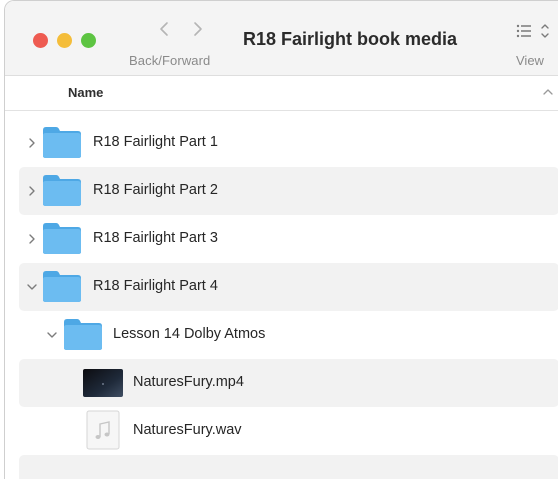 The height and width of the screenshot is (479, 558). What do you see at coordinates (189, 334) in the screenshot?
I see `list-item-label: Lesson 14 Dolby Atmos` at bounding box center [189, 334].